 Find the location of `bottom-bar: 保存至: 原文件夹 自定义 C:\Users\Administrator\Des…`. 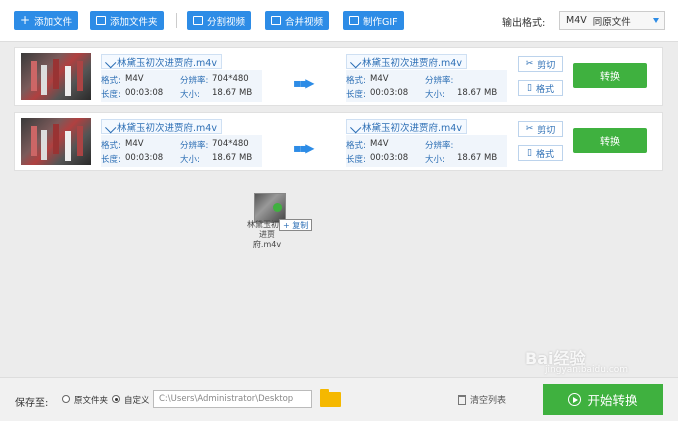

bottom-bar: 保存至: 原文件夹 自定义 C:\Users\Administrator\Des… is located at coordinates (339, 399).